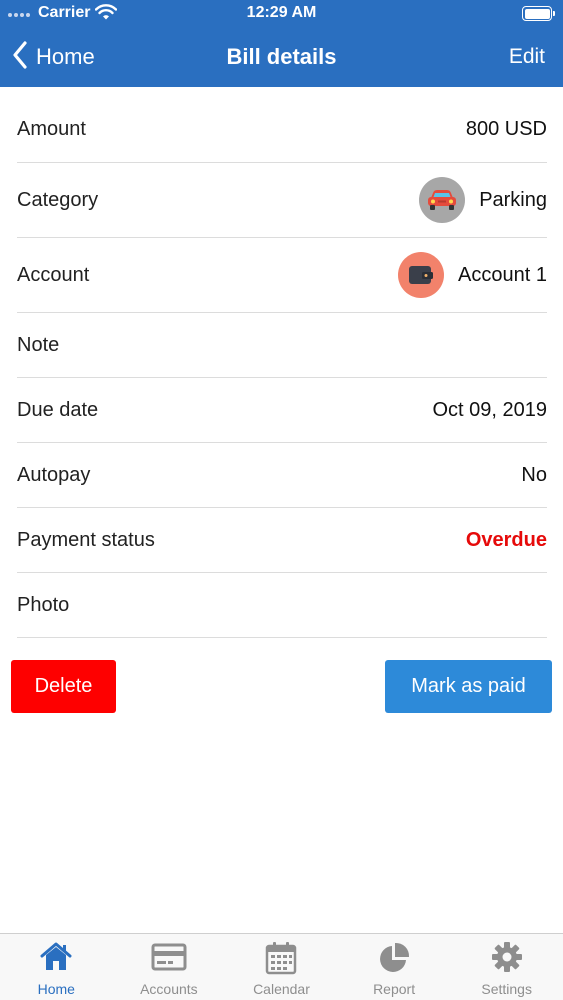  Describe the element at coordinates (53, 274) in the screenshot. I see `account-label: Account` at that location.